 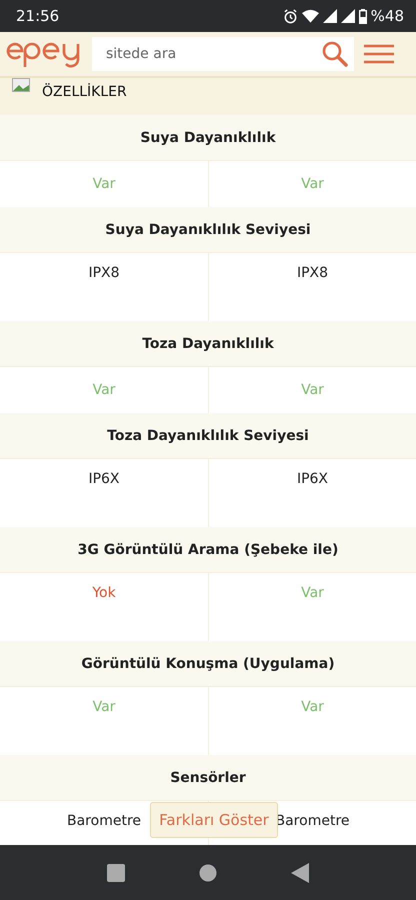 What do you see at coordinates (208, 344) in the screenshot?
I see `feature-heading: Toza Dayanıklılık` at bounding box center [208, 344].